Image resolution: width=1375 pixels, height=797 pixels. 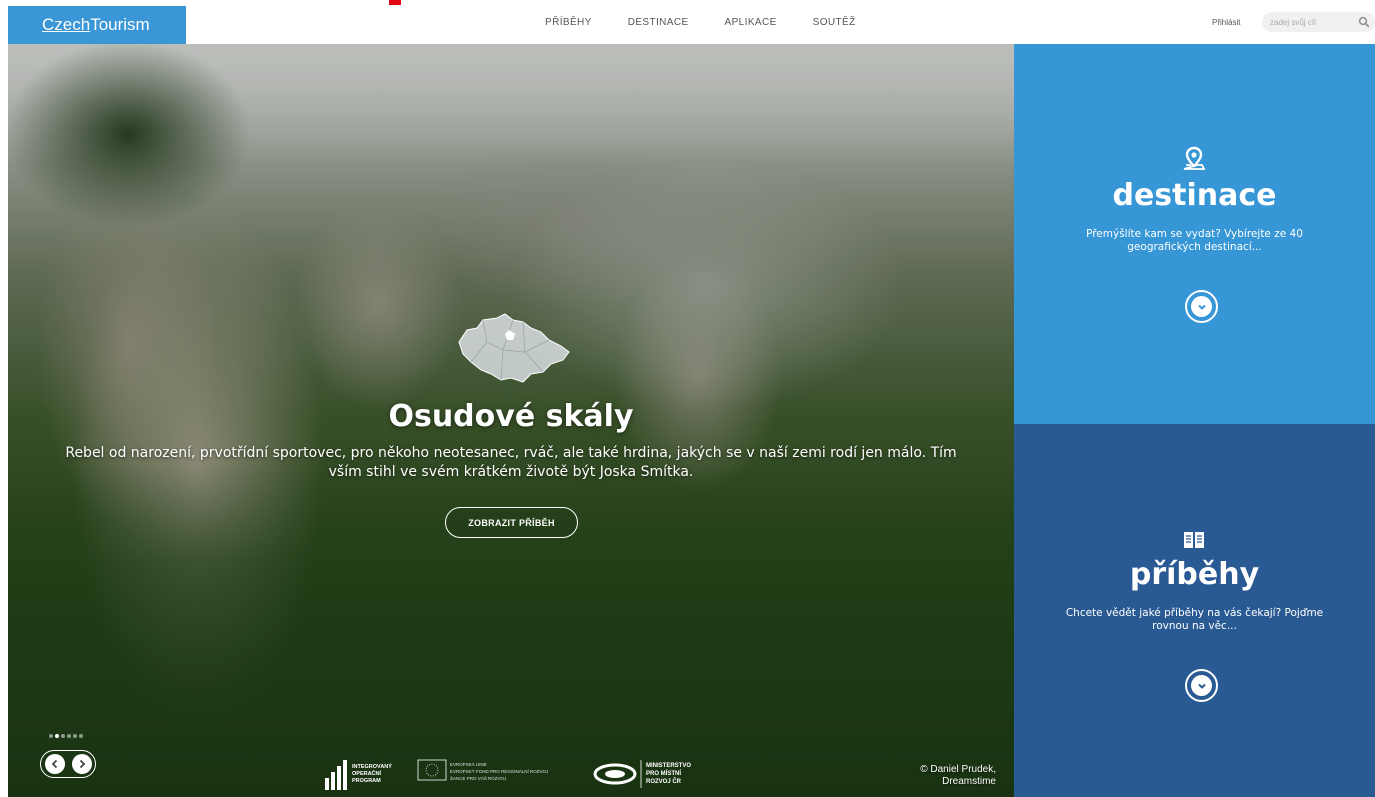 What do you see at coordinates (718, 22) in the screenshot?
I see `main-nav: PŘÍBĚHY DESTINACE APLIKACE SOUTĚŽ` at bounding box center [718, 22].